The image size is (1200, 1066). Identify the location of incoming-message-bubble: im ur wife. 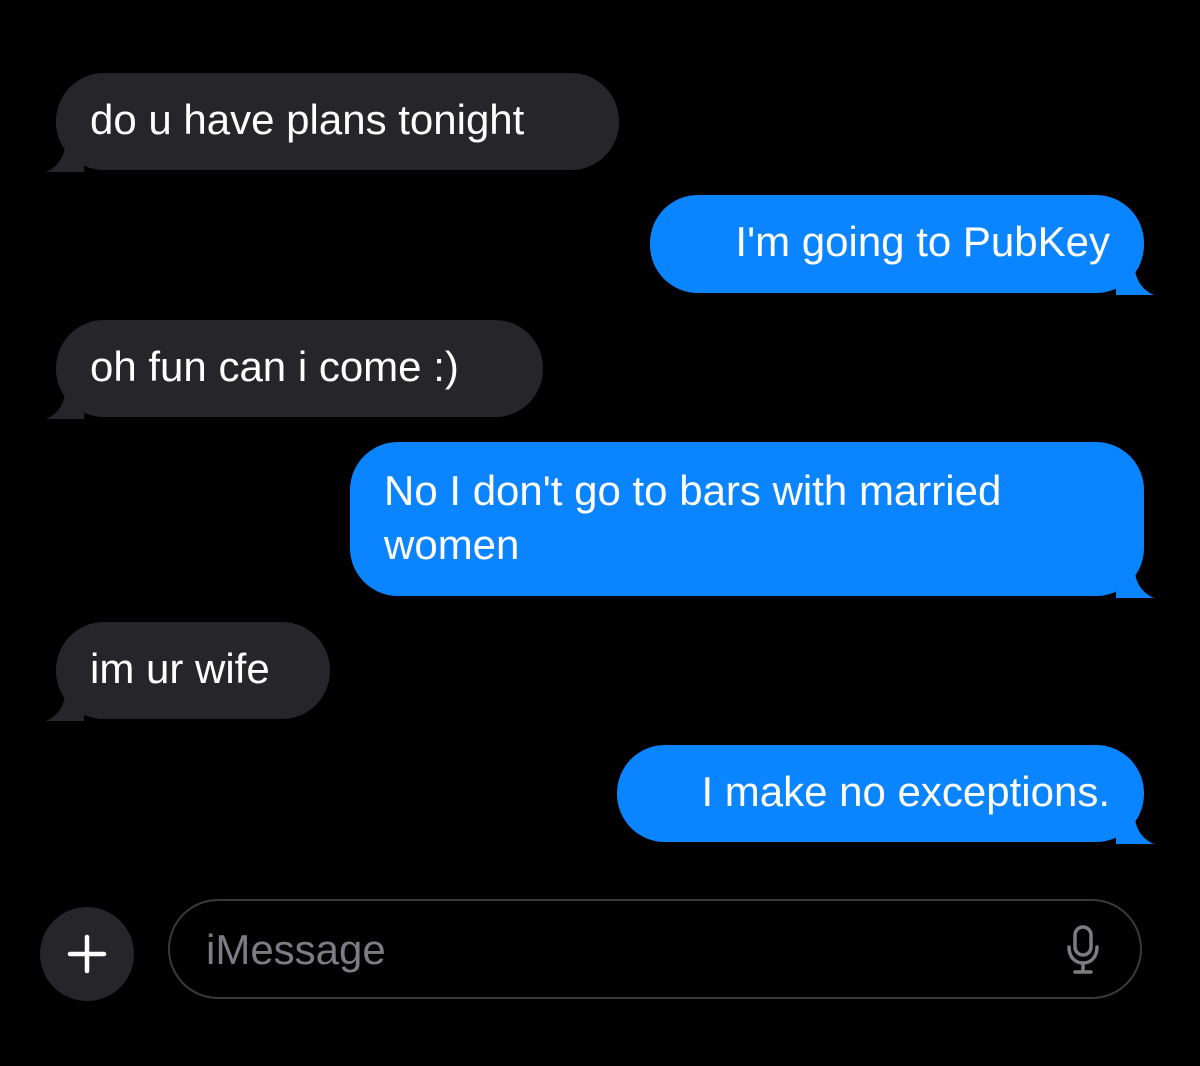
(188, 671).